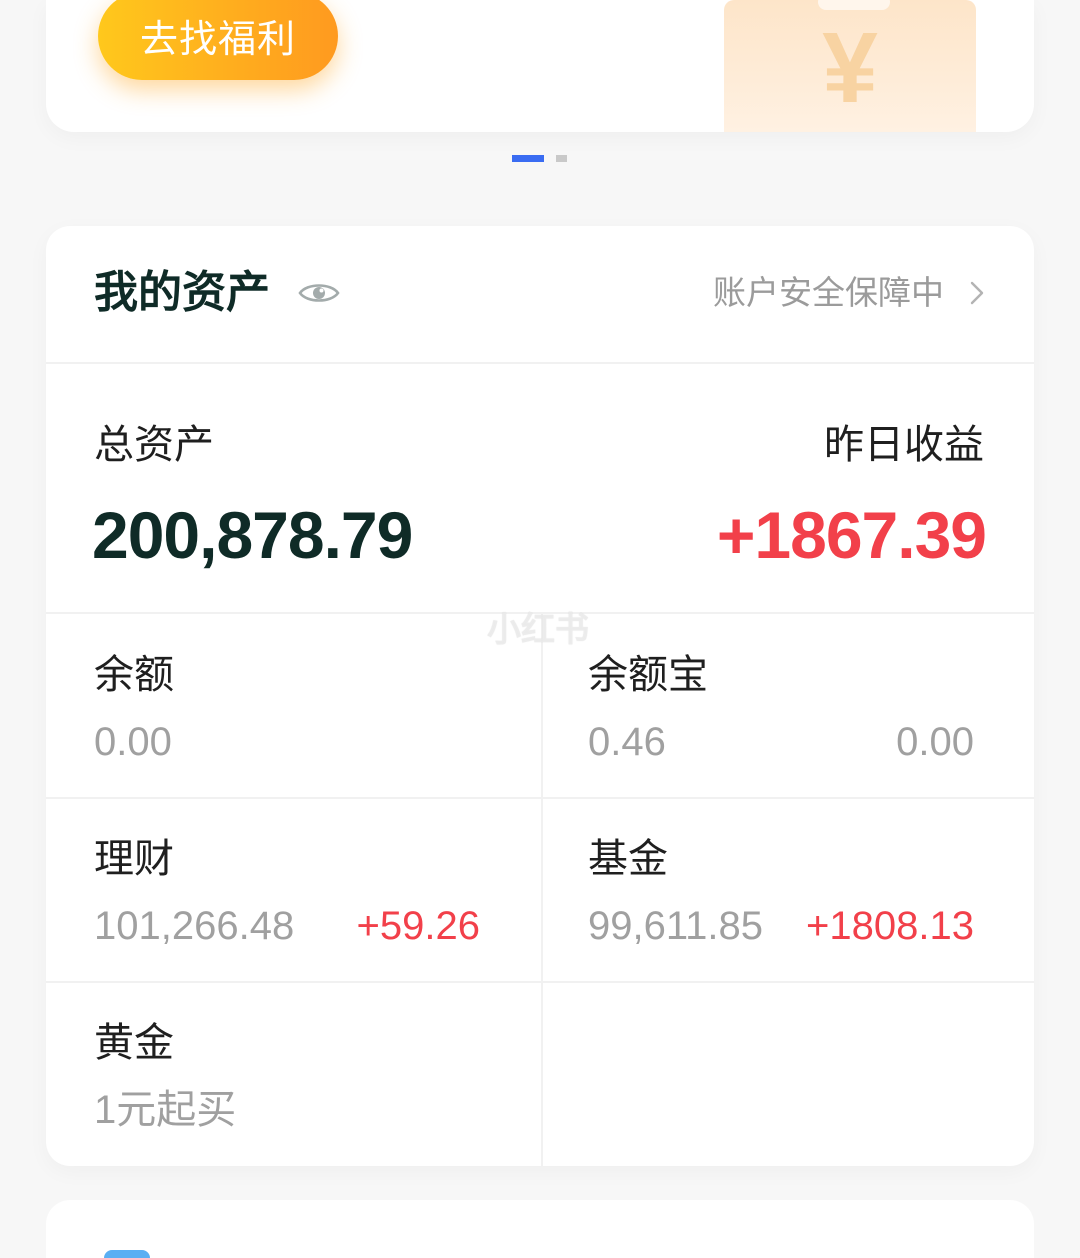  What do you see at coordinates (852, 535) in the screenshot?
I see `yesterday-earnings-value: +1867.39` at bounding box center [852, 535].